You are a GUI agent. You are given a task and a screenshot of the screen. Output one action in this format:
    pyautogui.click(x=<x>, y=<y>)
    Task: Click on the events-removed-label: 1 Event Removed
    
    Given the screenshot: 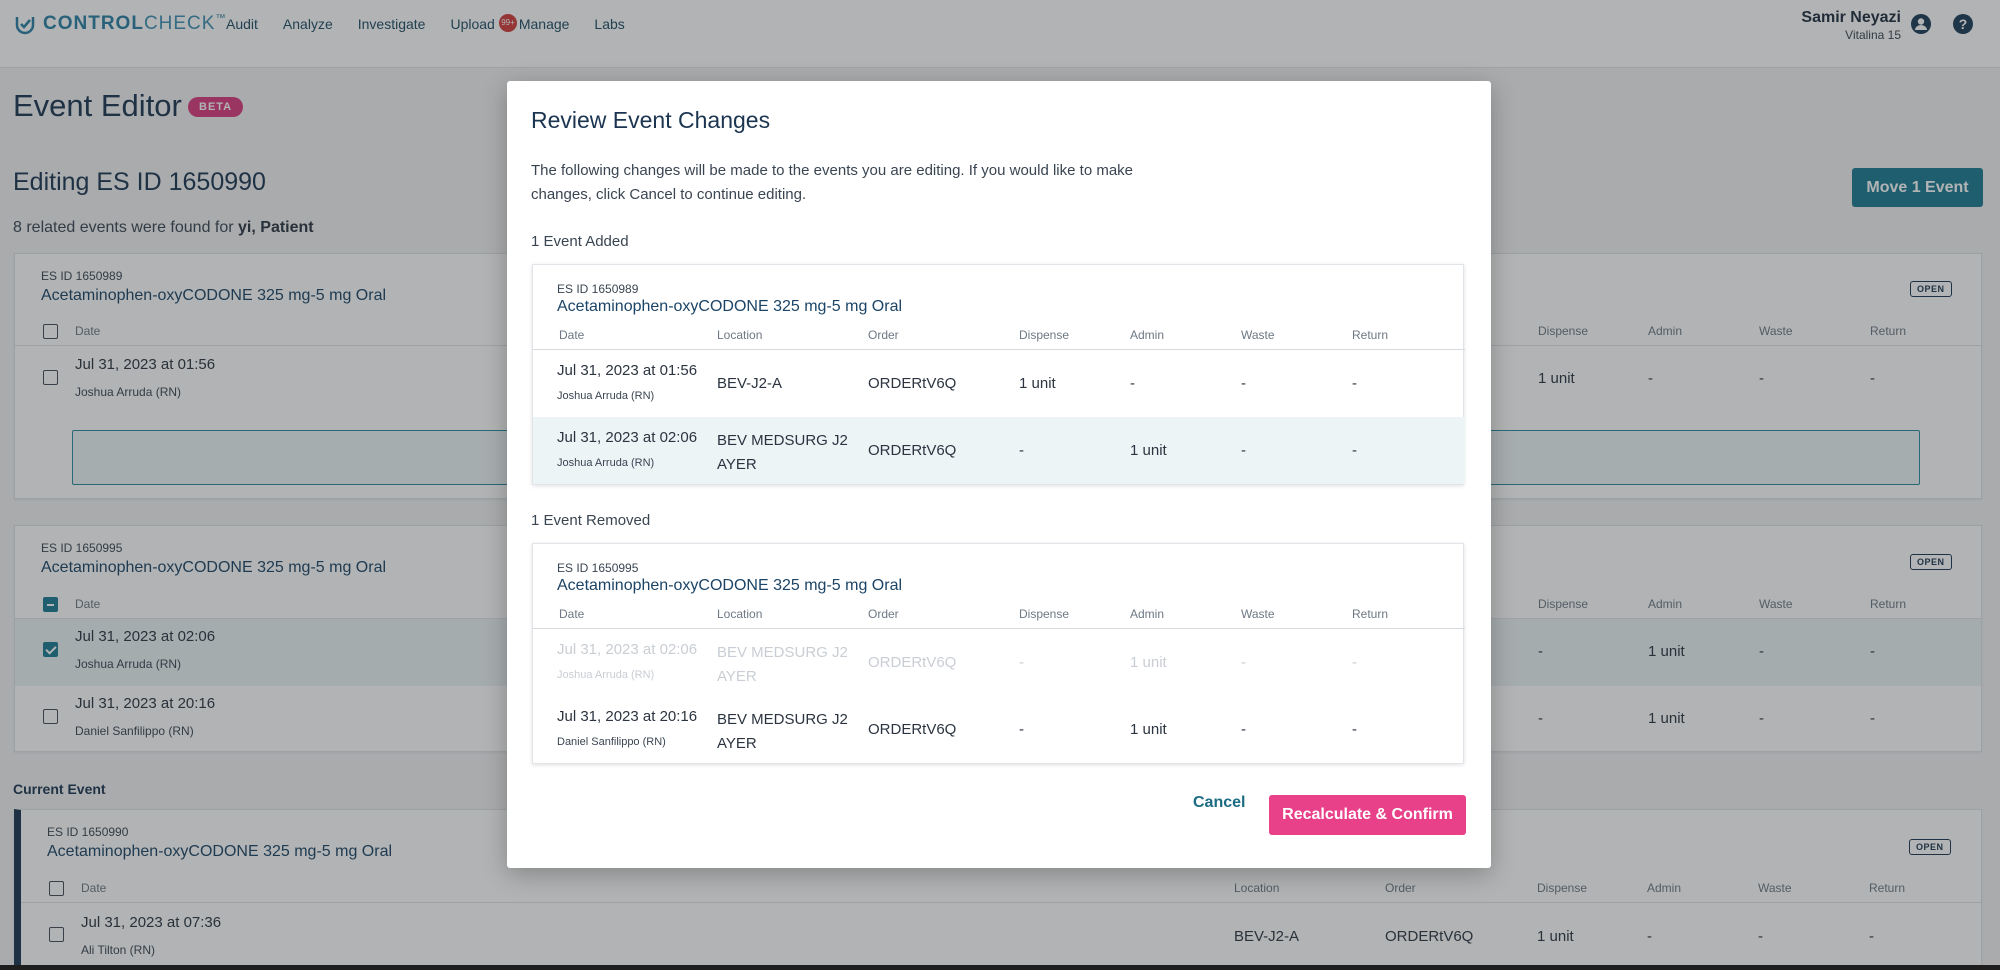 What is the action you would take?
    pyautogui.click(x=591, y=520)
    